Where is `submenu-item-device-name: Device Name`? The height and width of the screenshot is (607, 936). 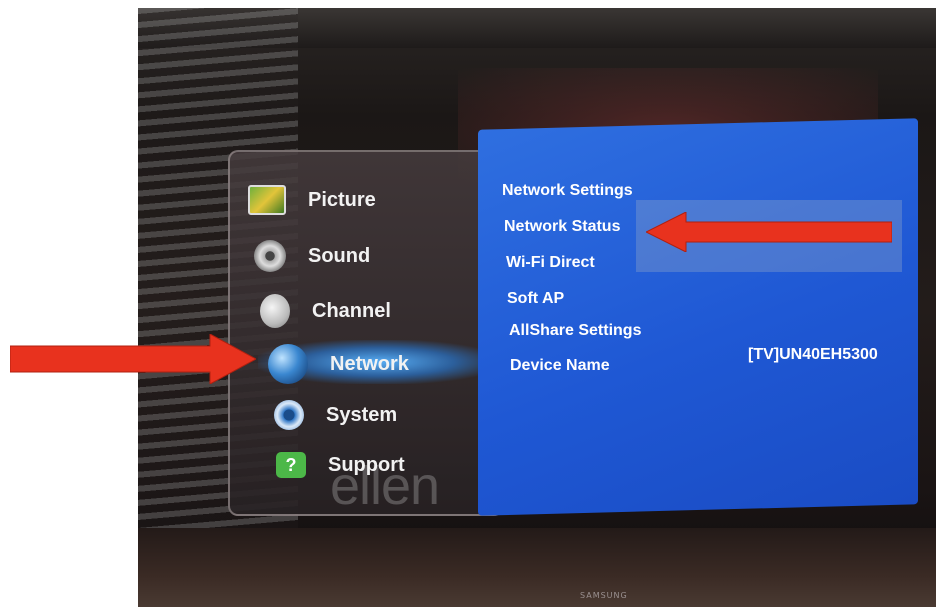
submenu-item-device-name: Device Name is located at coordinates (560, 366).